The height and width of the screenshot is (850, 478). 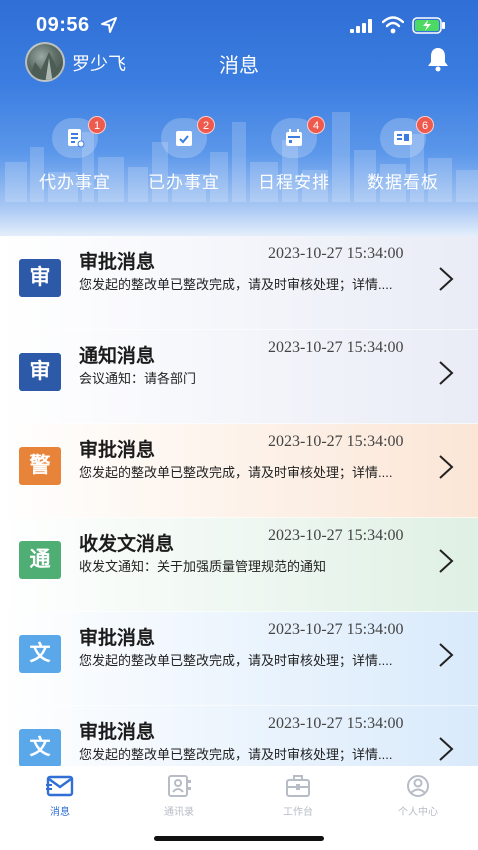 I want to click on tab-contacts: 通讯录, so click(x=179, y=796).